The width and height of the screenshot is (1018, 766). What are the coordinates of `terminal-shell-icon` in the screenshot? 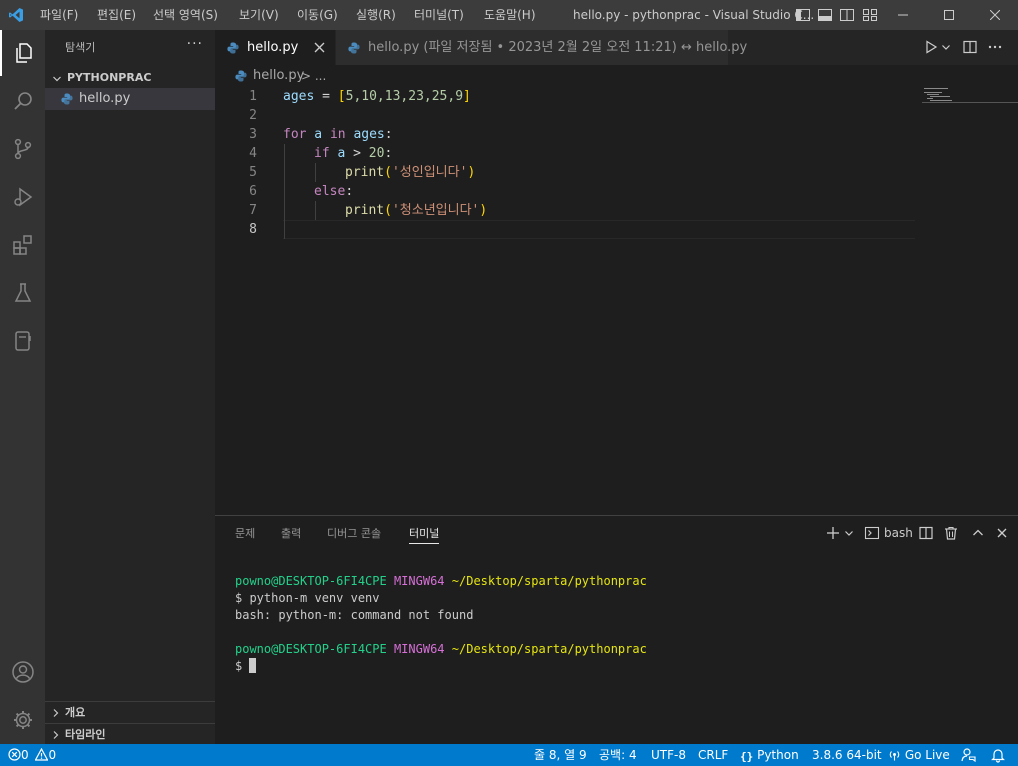 It's located at (872, 533).